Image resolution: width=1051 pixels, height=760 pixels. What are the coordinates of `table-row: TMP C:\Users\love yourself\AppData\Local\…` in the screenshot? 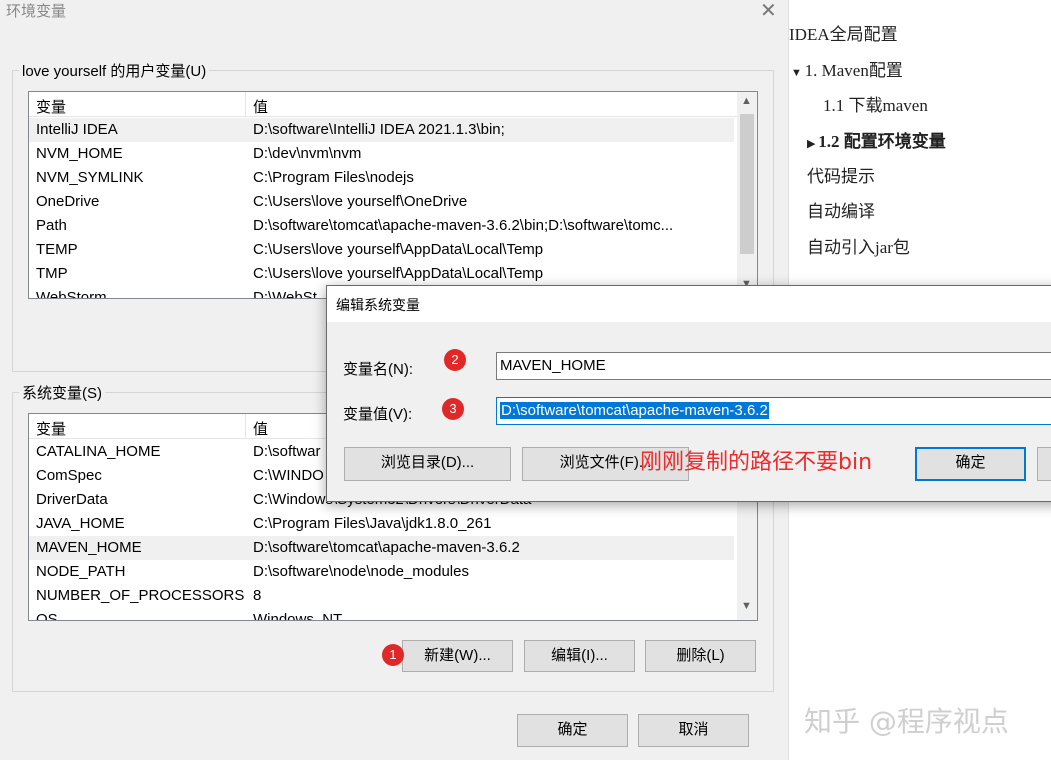 It's located at (381, 274).